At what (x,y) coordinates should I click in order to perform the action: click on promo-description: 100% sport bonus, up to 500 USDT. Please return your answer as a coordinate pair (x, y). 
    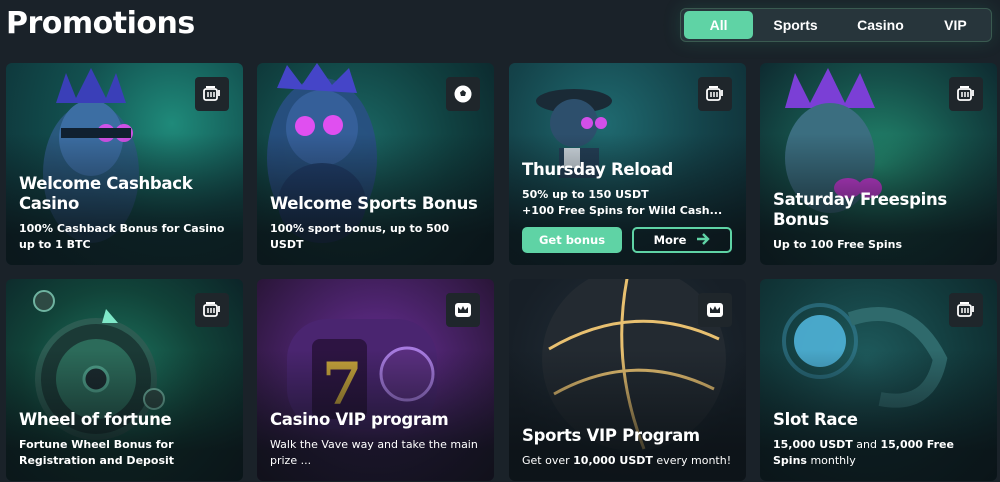
    Looking at the image, I should click on (360, 236).